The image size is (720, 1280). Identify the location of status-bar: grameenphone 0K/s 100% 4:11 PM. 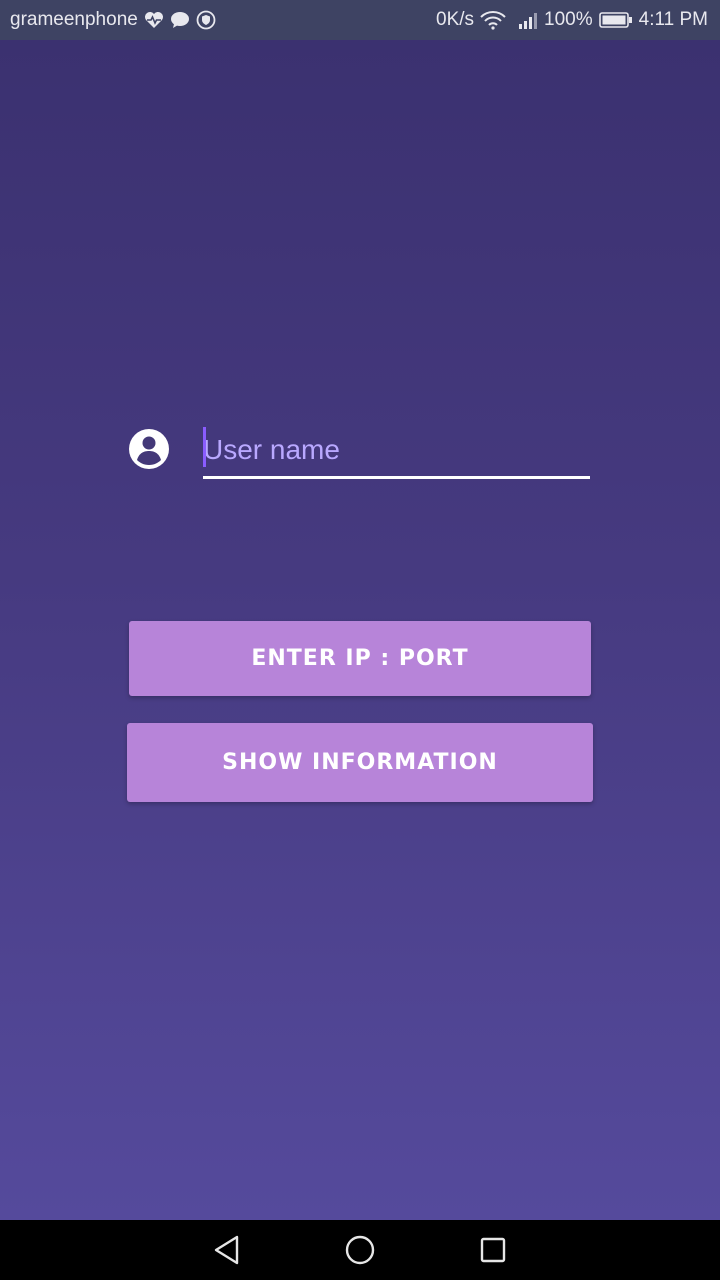
(360, 20).